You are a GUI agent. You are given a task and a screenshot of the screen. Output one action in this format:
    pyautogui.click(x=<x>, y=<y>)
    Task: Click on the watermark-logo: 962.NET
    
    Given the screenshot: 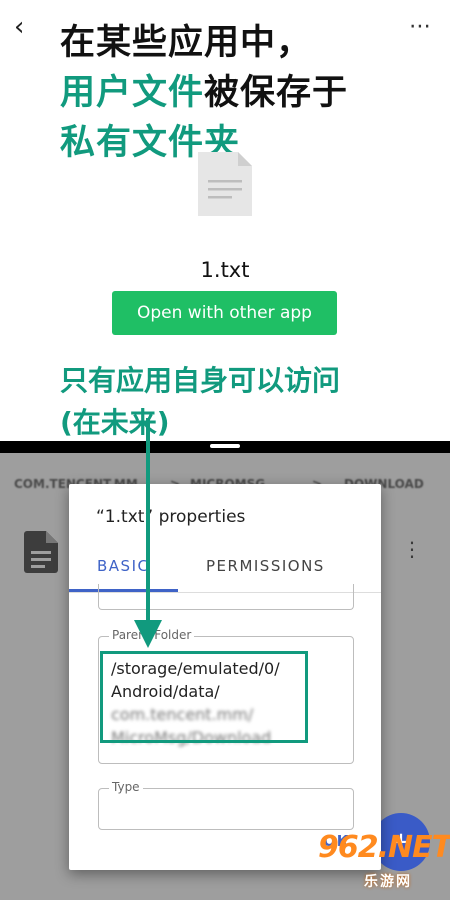 What is the action you would take?
    pyautogui.click(x=384, y=847)
    